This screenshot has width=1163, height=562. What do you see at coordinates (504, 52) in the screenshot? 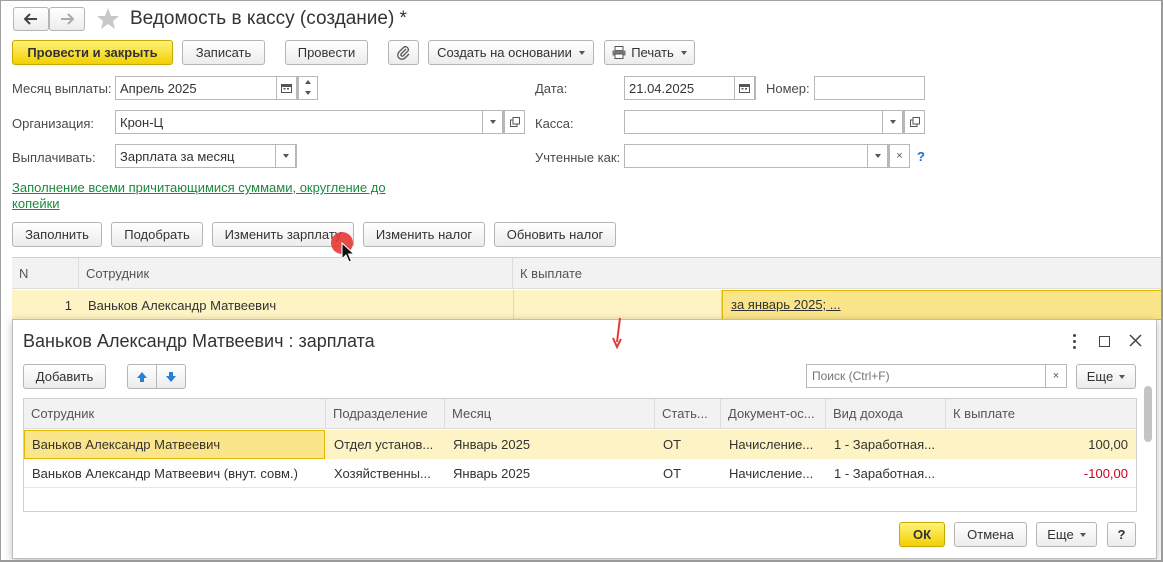
I see `create-based-label: Создать на основании` at bounding box center [504, 52].